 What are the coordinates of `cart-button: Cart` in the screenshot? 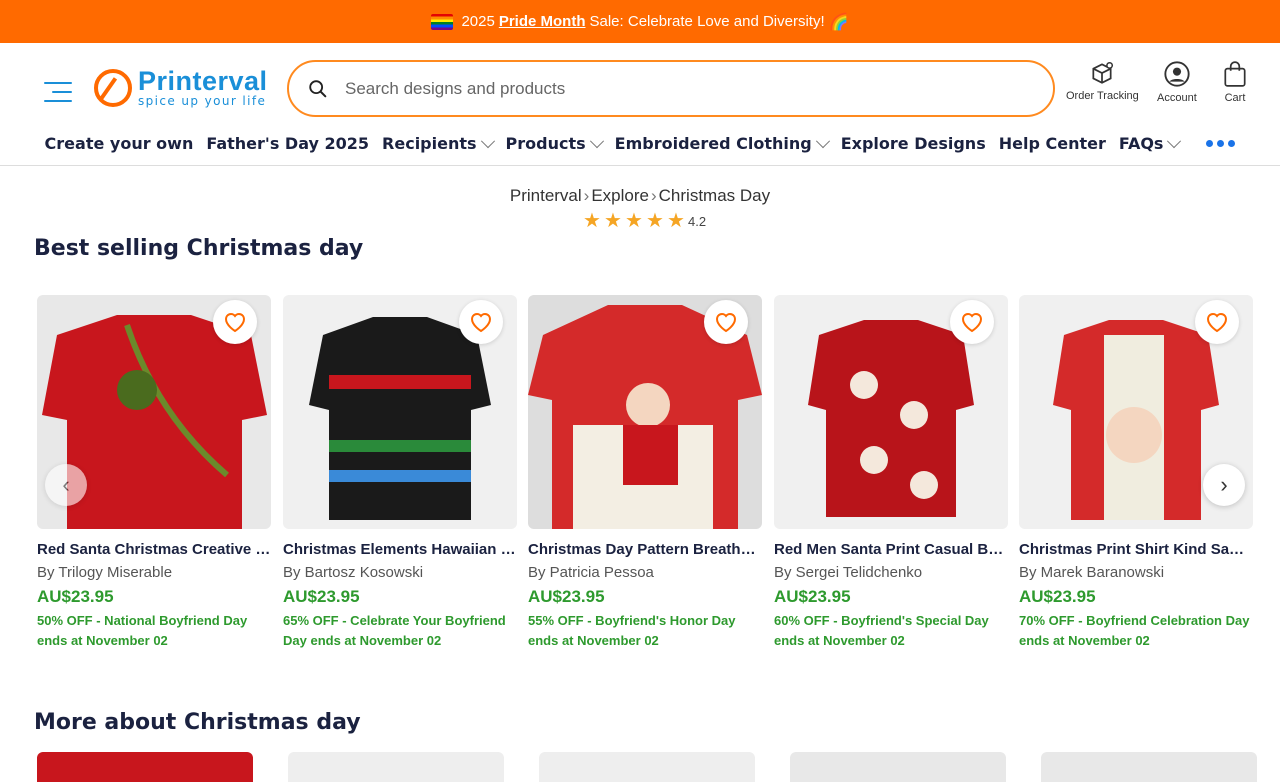 It's located at (1235, 82).